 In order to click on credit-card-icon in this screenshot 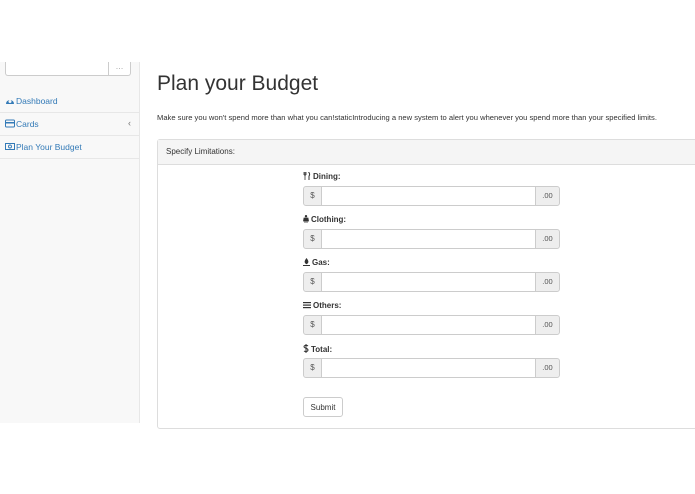, I will do `click(10, 123)`.